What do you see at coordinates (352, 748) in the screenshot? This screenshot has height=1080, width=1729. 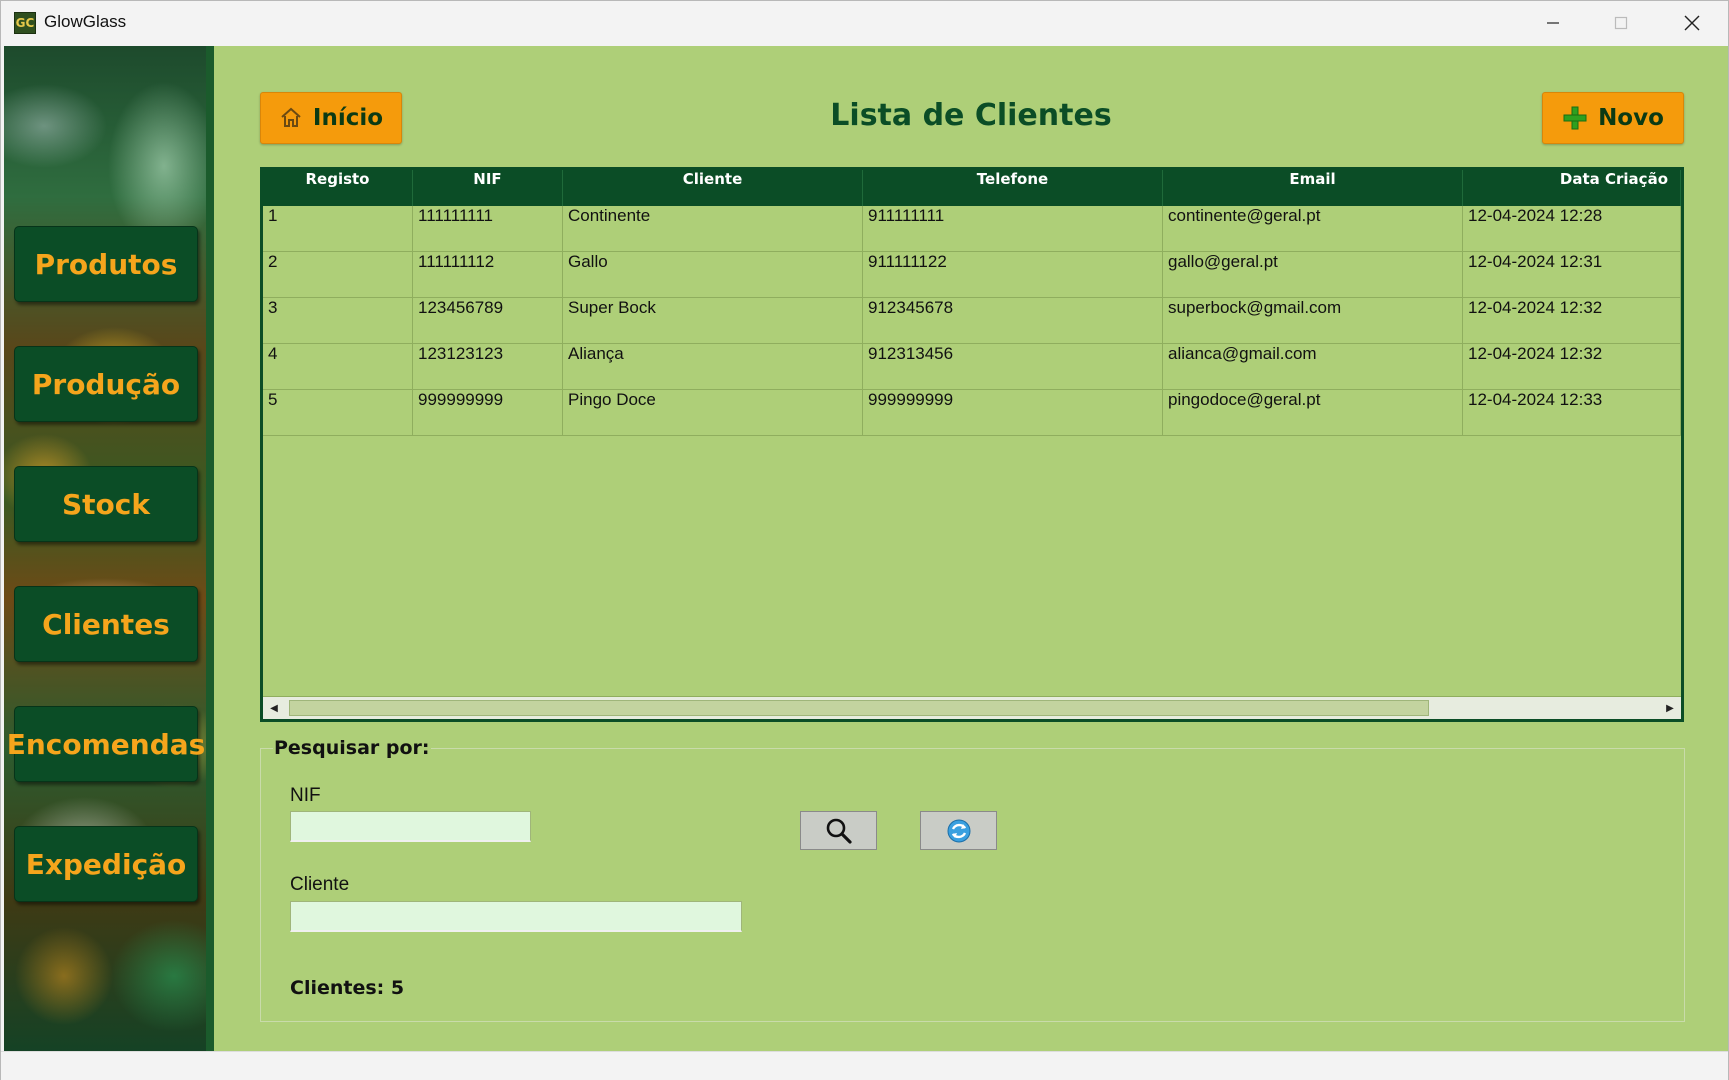 I see `search-legend: Pesquisar por:` at bounding box center [352, 748].